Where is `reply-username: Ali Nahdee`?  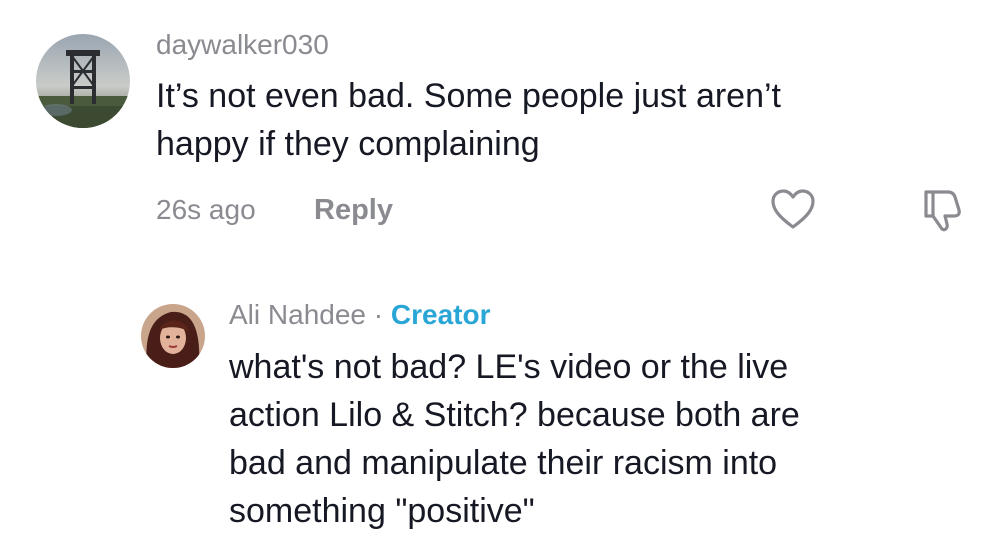 reply-username: Ali Nahdee is located at coordinates (297, 314).